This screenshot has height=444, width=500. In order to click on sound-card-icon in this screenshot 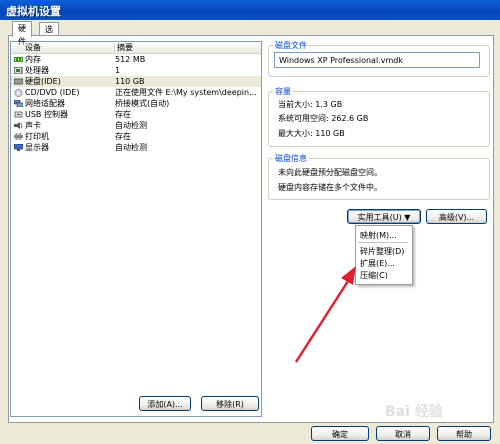, I will do `click(18, 125)`.